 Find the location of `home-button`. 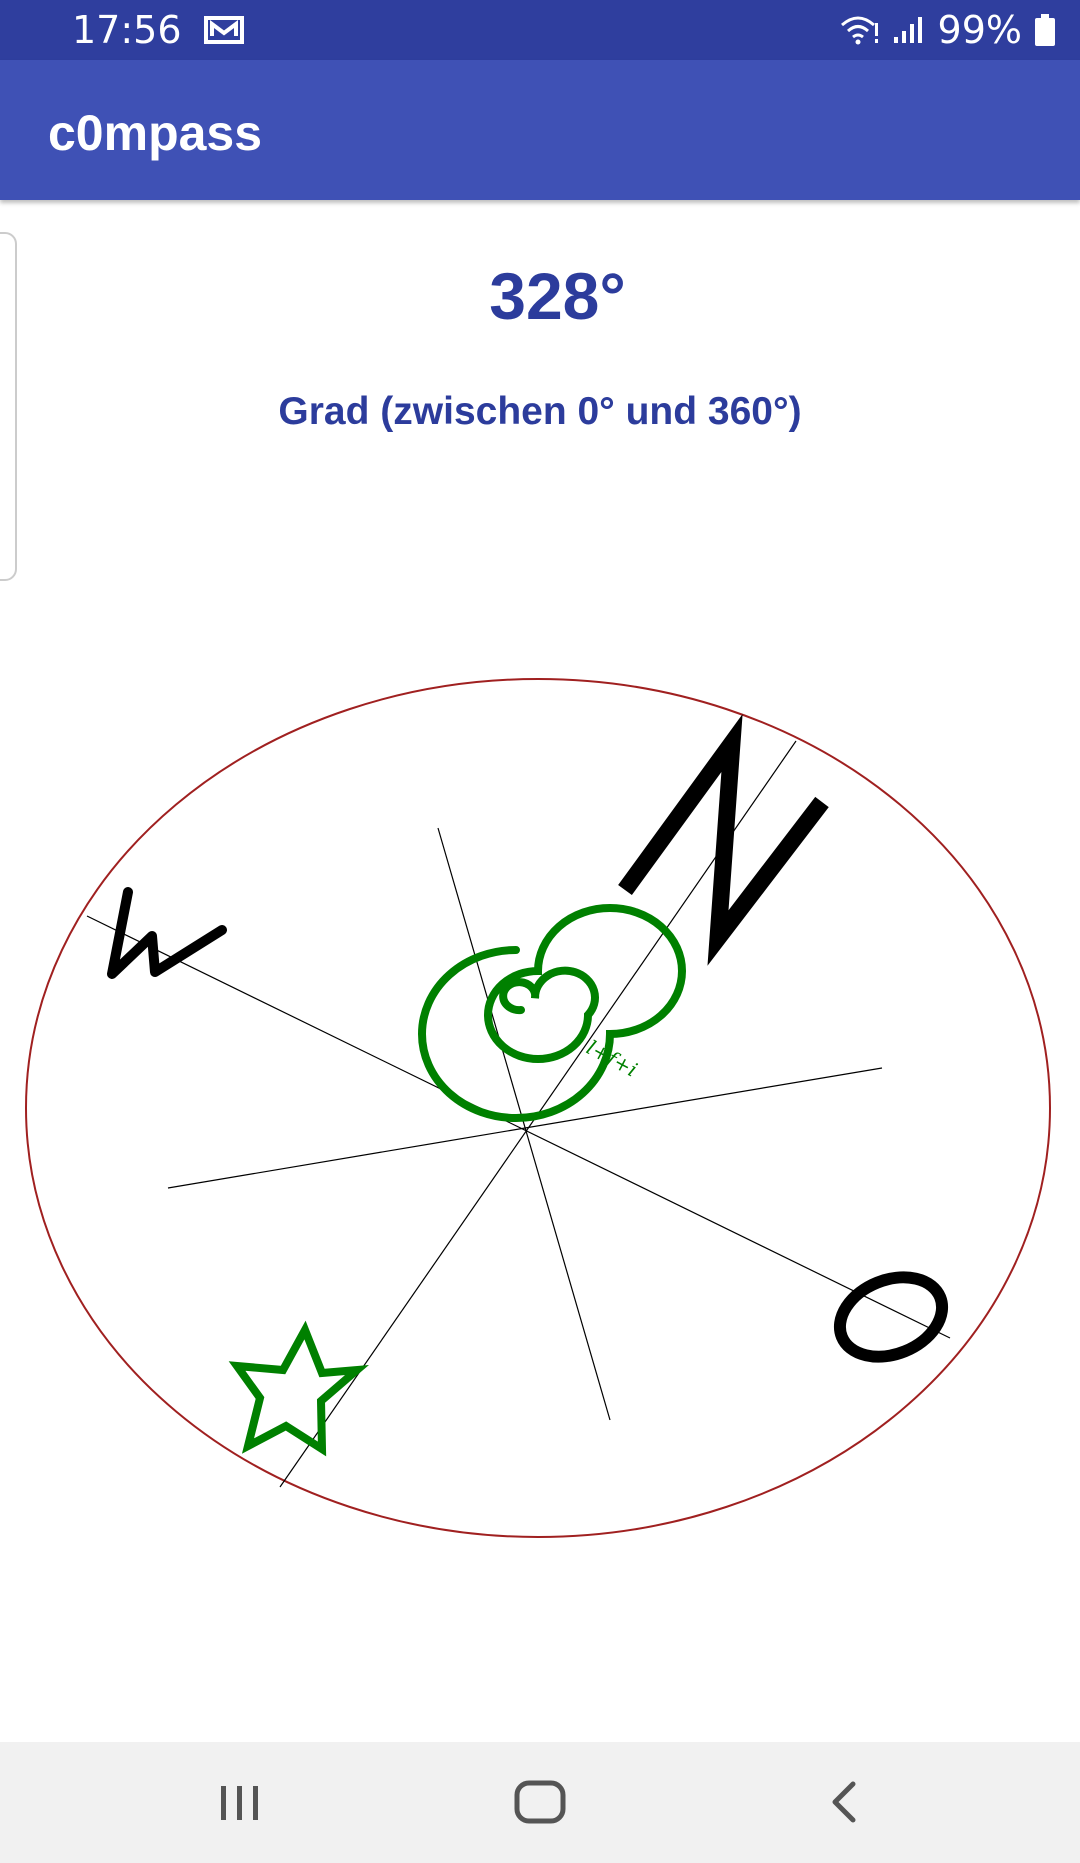

home-button is located at coordinates (540, 1802).